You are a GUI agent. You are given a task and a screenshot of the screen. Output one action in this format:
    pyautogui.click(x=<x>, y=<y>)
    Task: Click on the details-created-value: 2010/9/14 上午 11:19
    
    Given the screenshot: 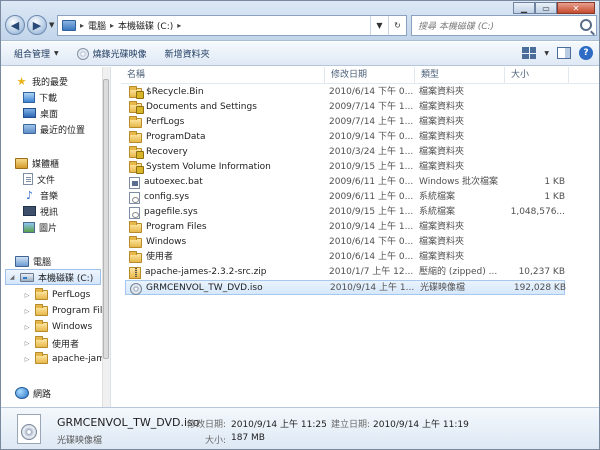 What is the action you would take?
    pyautogui.click(x=421, y=425)
    